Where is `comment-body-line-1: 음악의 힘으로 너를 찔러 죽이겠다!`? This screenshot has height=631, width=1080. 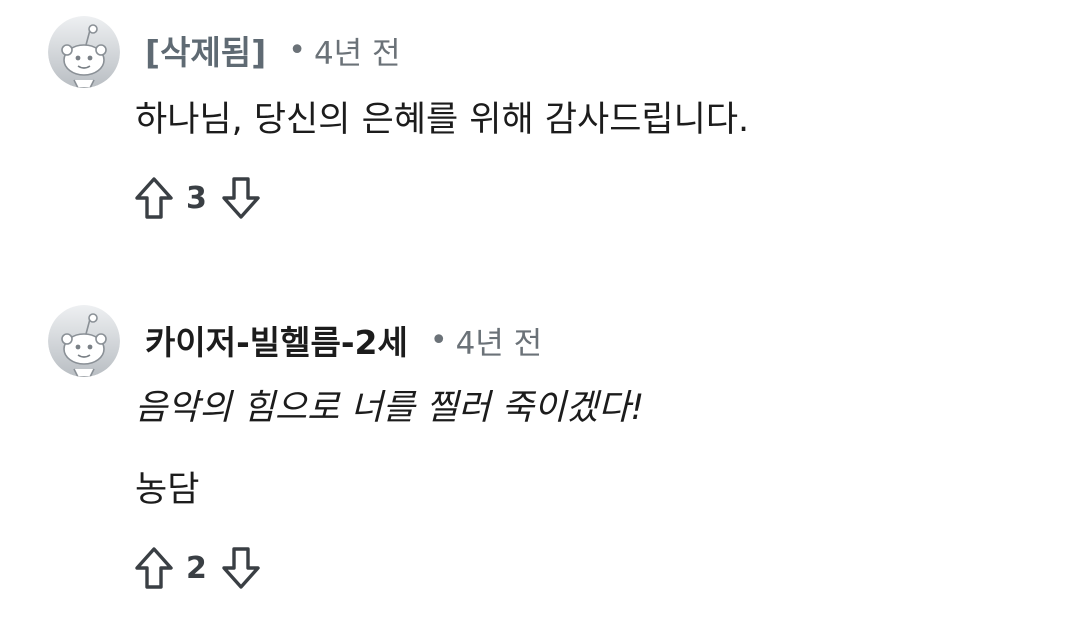 comment-body-line-1: 음악의 힘으로 너를 찔러 죽이겠다! is located at coordinates (390, 408).